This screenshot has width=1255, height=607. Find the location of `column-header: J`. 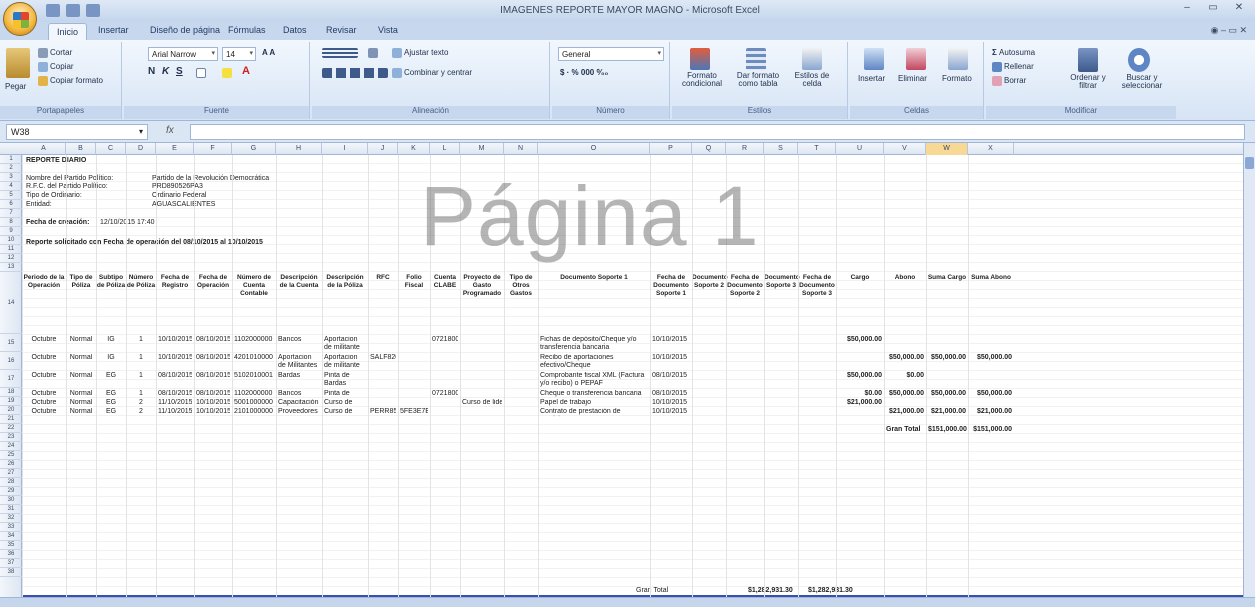

column-header: J is located at coordinates (383, 149).